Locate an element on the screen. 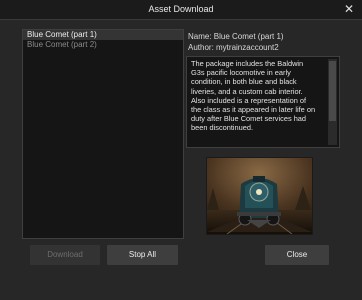 The image size is (362, 300). window-title: Asset Download is located at coordinates (181, 9).